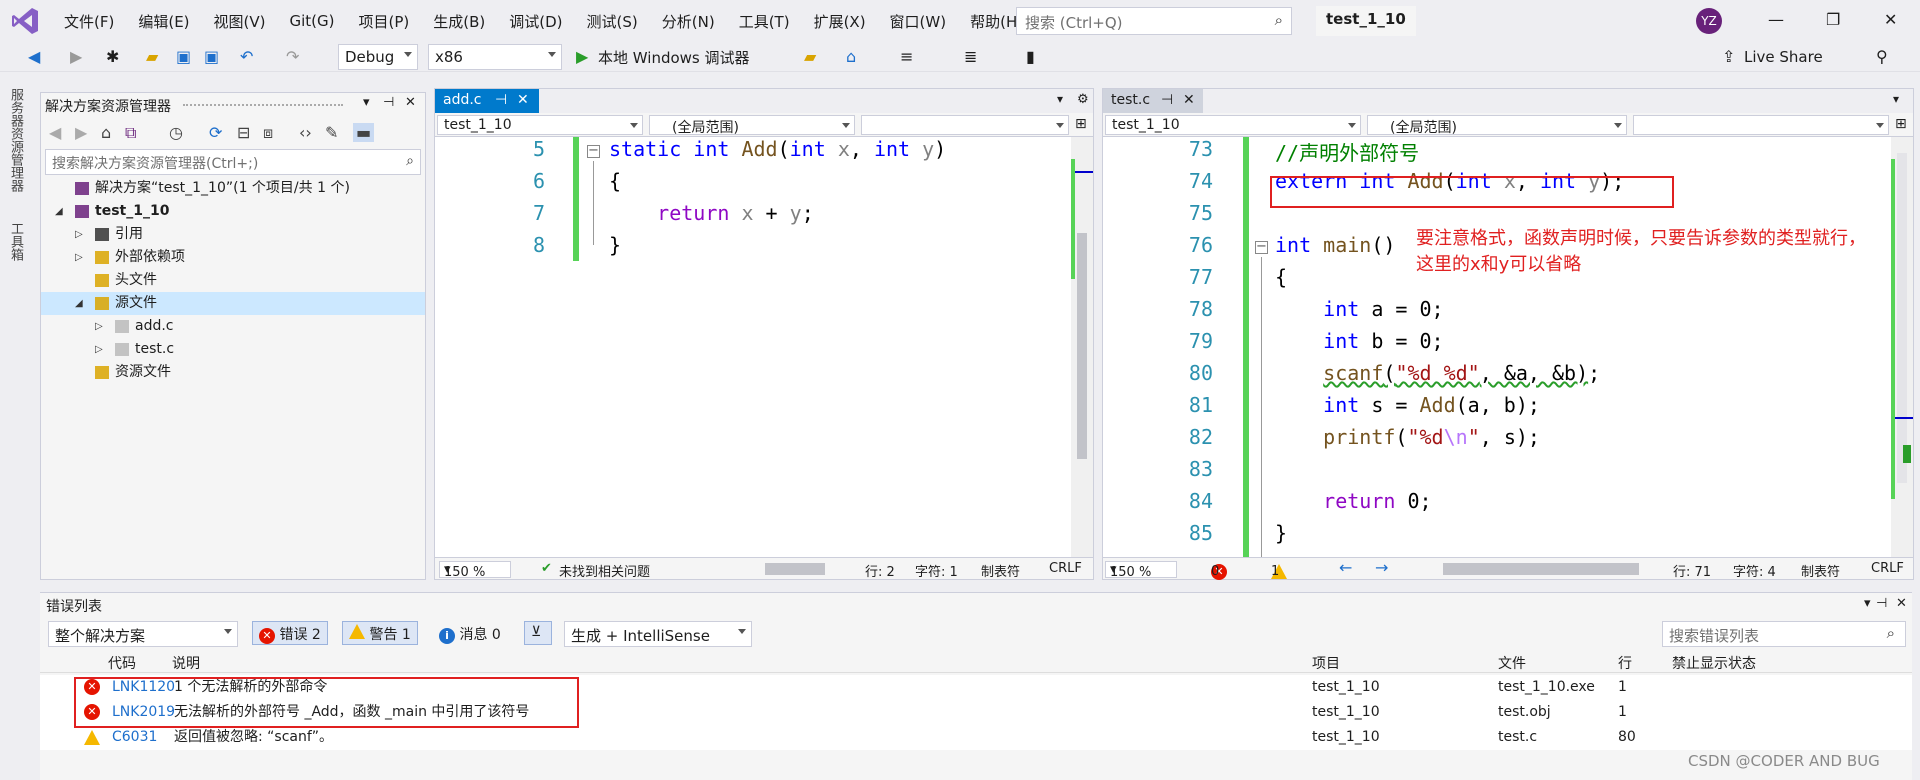  What do you see at coordinates (764, 21) in the screenshot?
I see `menu-item: 工具(T)` at bounding box center [764, 21].